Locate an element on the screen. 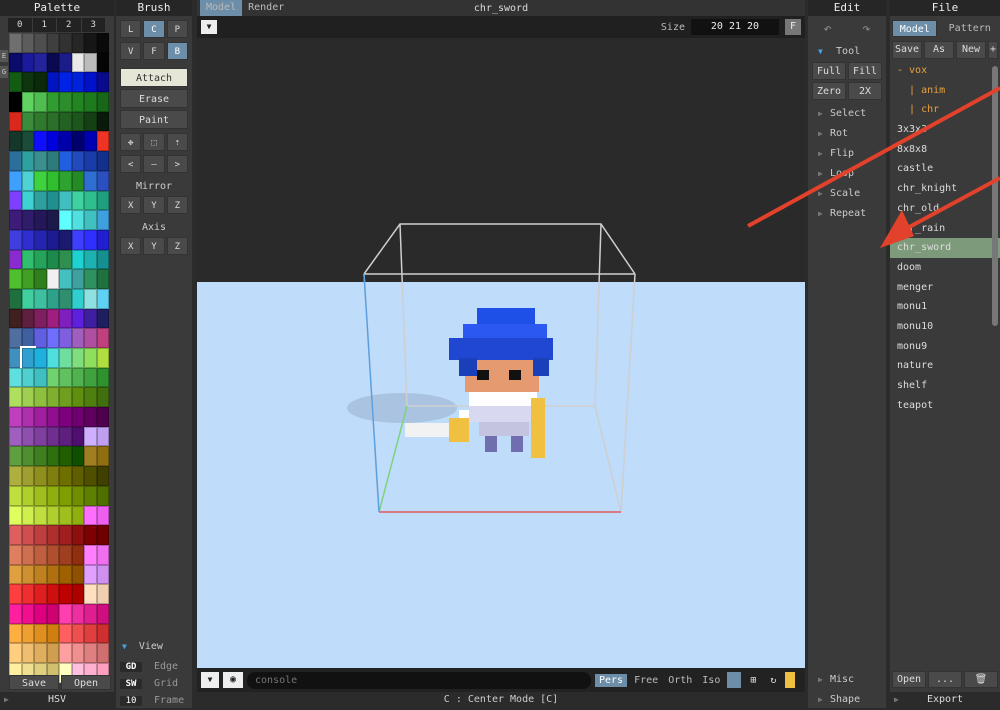  edit-item-misc: ▶Misc is located at coordinates (847, 680).